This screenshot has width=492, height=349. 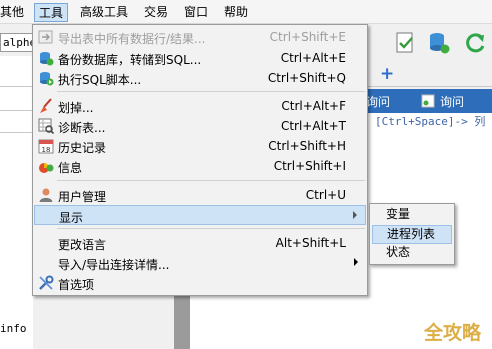 What do you see at coordinates (47, 59) in the screenshot?
I see `database-backup-icon` at bounding box center [47, 59].